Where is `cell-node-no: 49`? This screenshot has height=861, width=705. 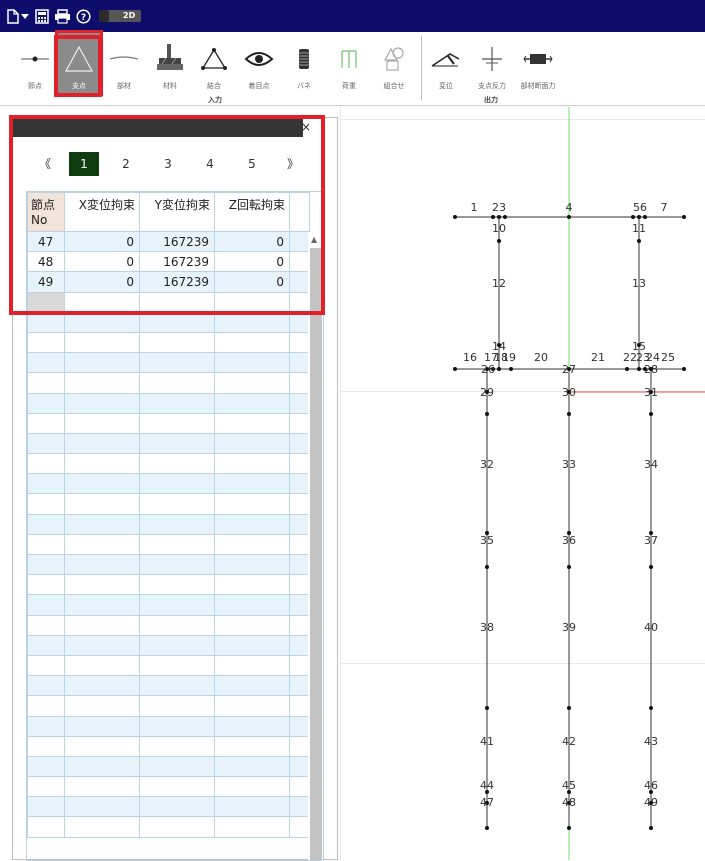
cell-node-no: 49 is located at coordinates (46, 282).